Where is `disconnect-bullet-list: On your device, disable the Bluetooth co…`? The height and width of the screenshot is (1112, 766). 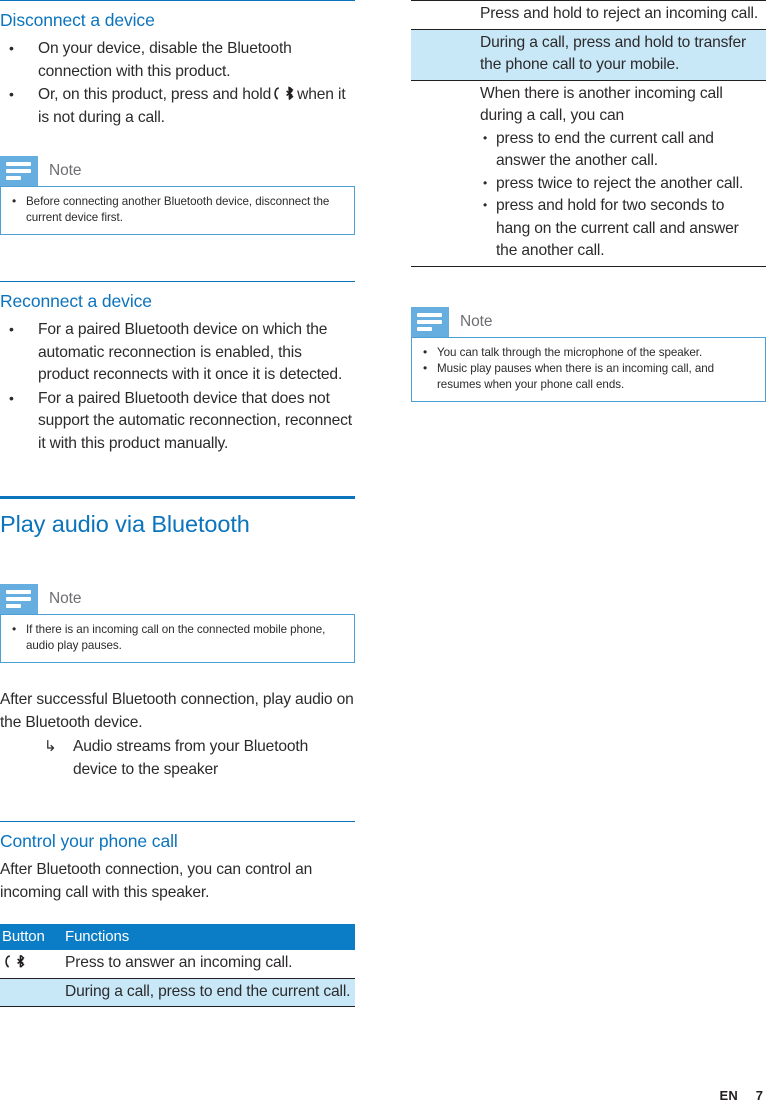 disconnect-bullet-list: On your device, disable the Bluetooth co… is located at coordinates (177, 83).